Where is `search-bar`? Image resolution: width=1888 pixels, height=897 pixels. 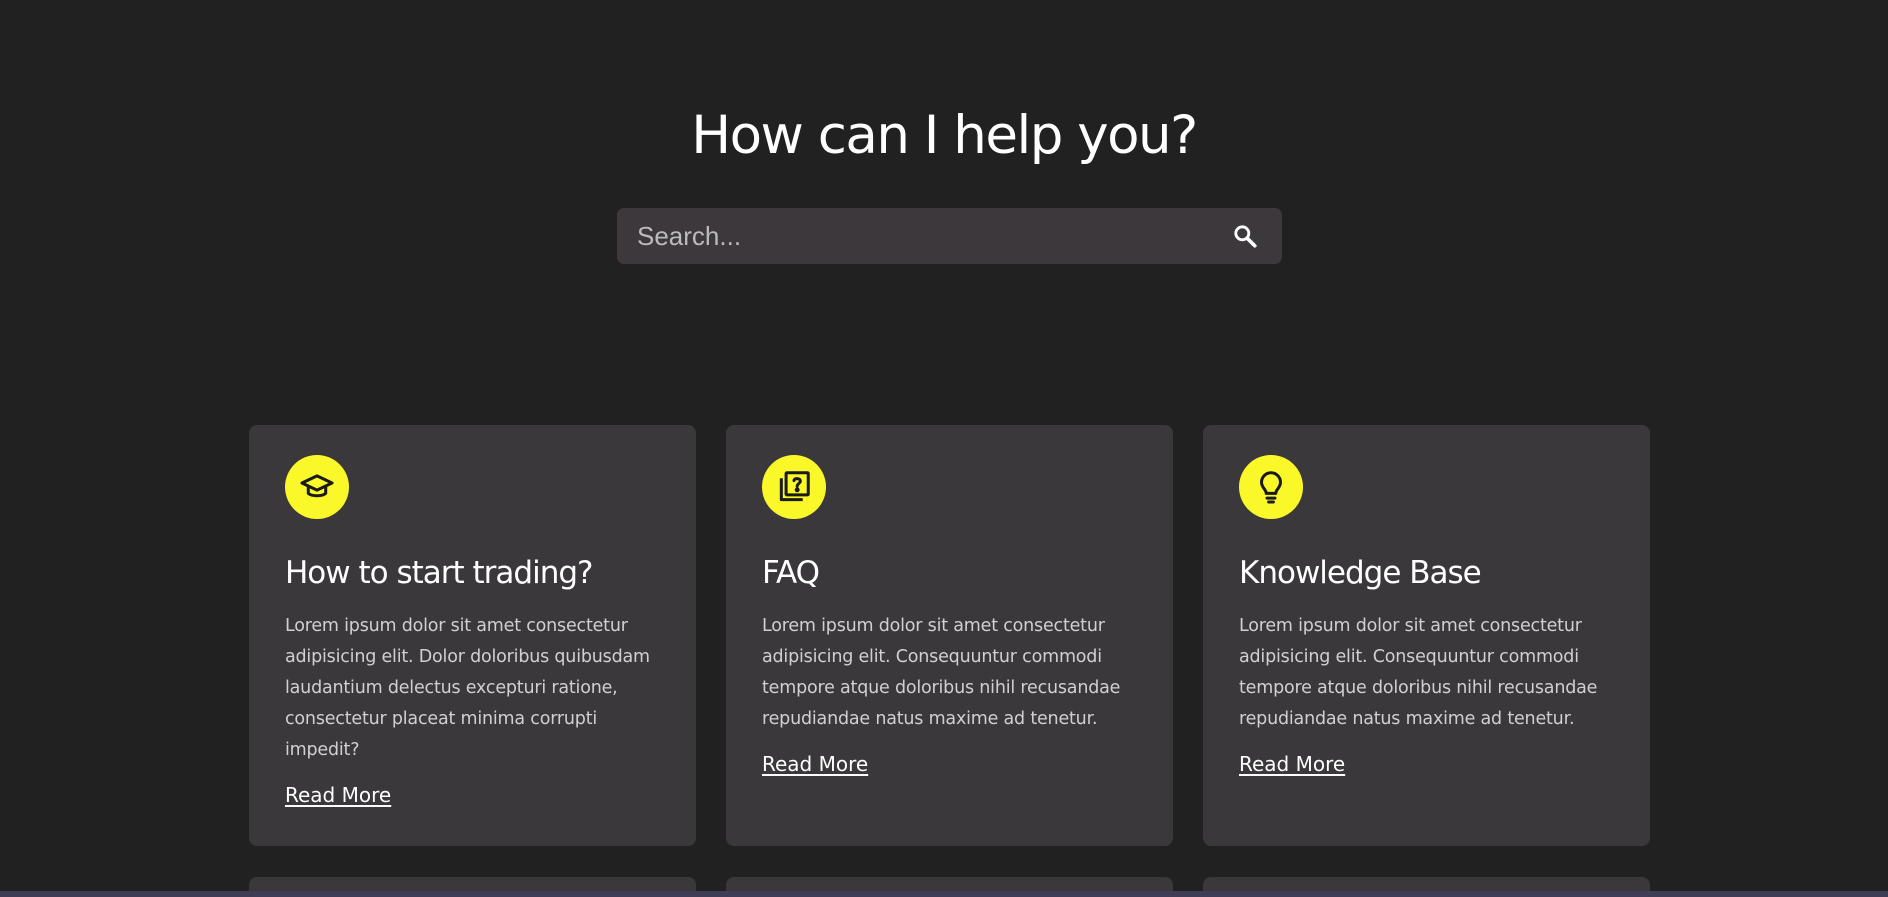 search-bar is located at coordinates (949, 236).